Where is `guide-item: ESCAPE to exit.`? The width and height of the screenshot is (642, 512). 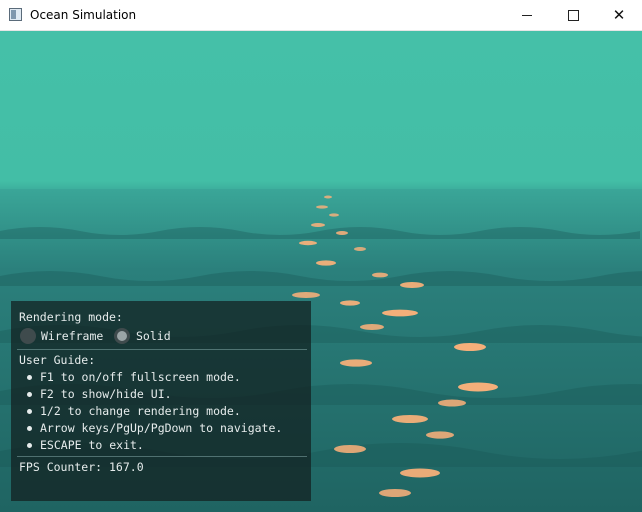 guide-item: ESCAPE to exit. is located at coordinates (92, 445).